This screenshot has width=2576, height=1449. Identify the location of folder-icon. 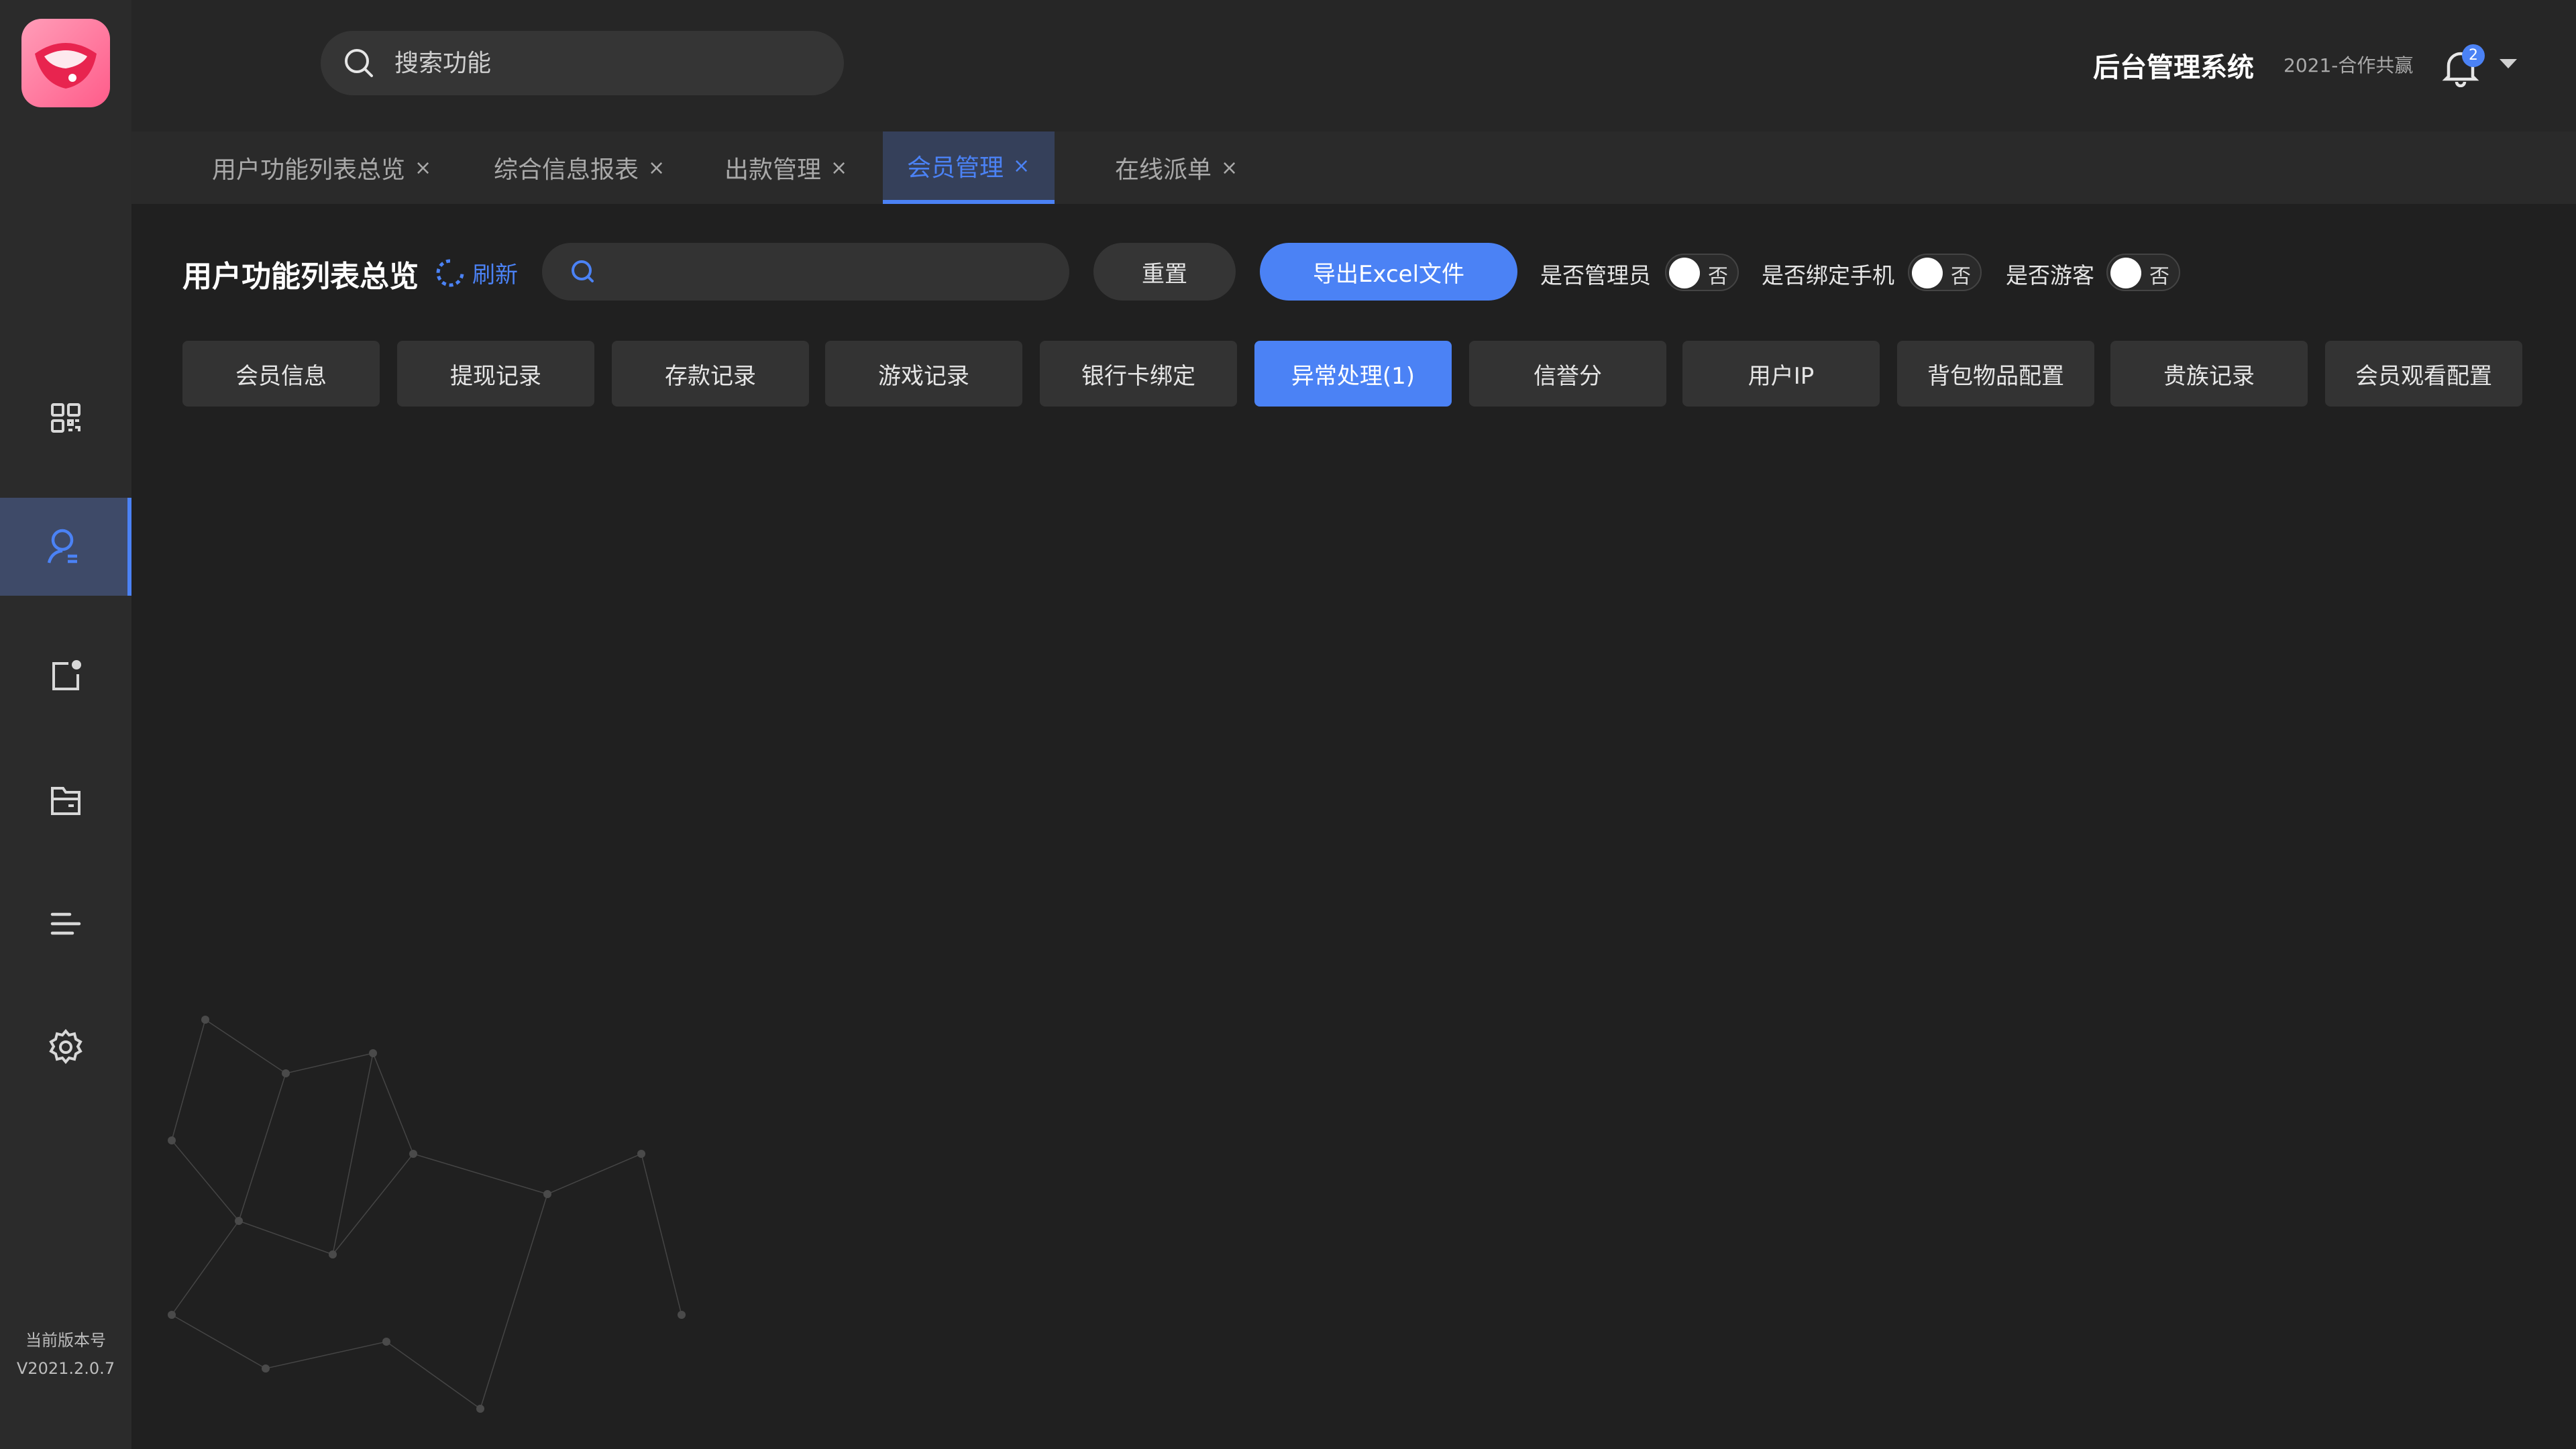
(65, 801).